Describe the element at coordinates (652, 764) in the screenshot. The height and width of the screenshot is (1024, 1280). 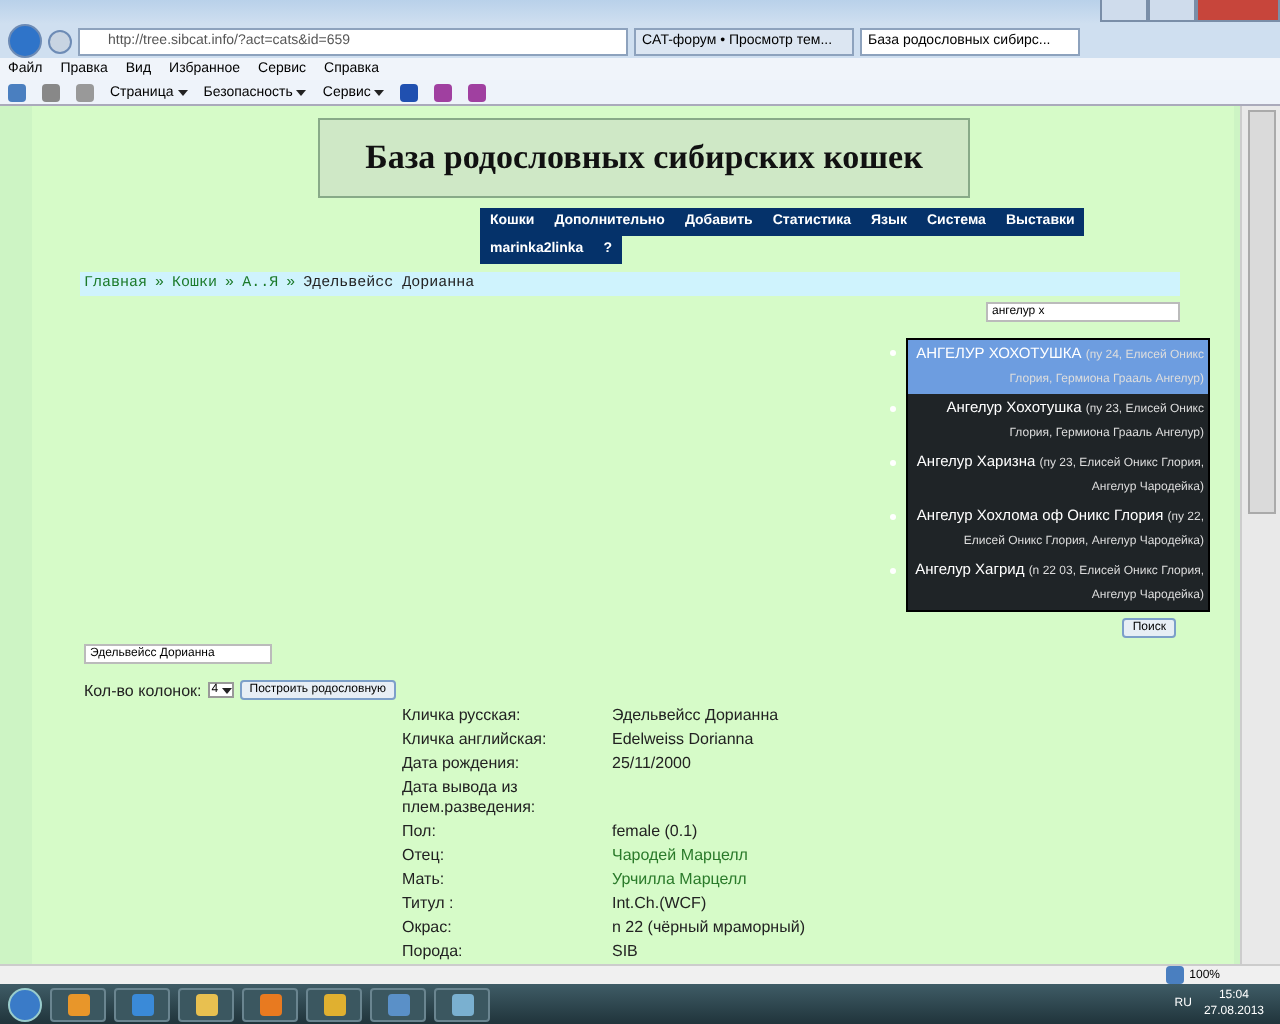
I see `field-value: 25/11/2000` at that location.